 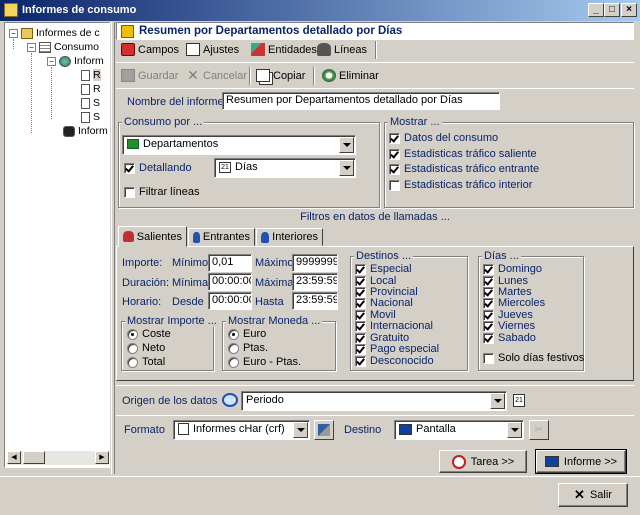 What do you see at coordinates (58, 458) in the screenshot?
I see `tree-horizontal-scrollbar: ◀ ▶` at bounding box center [58, 458].